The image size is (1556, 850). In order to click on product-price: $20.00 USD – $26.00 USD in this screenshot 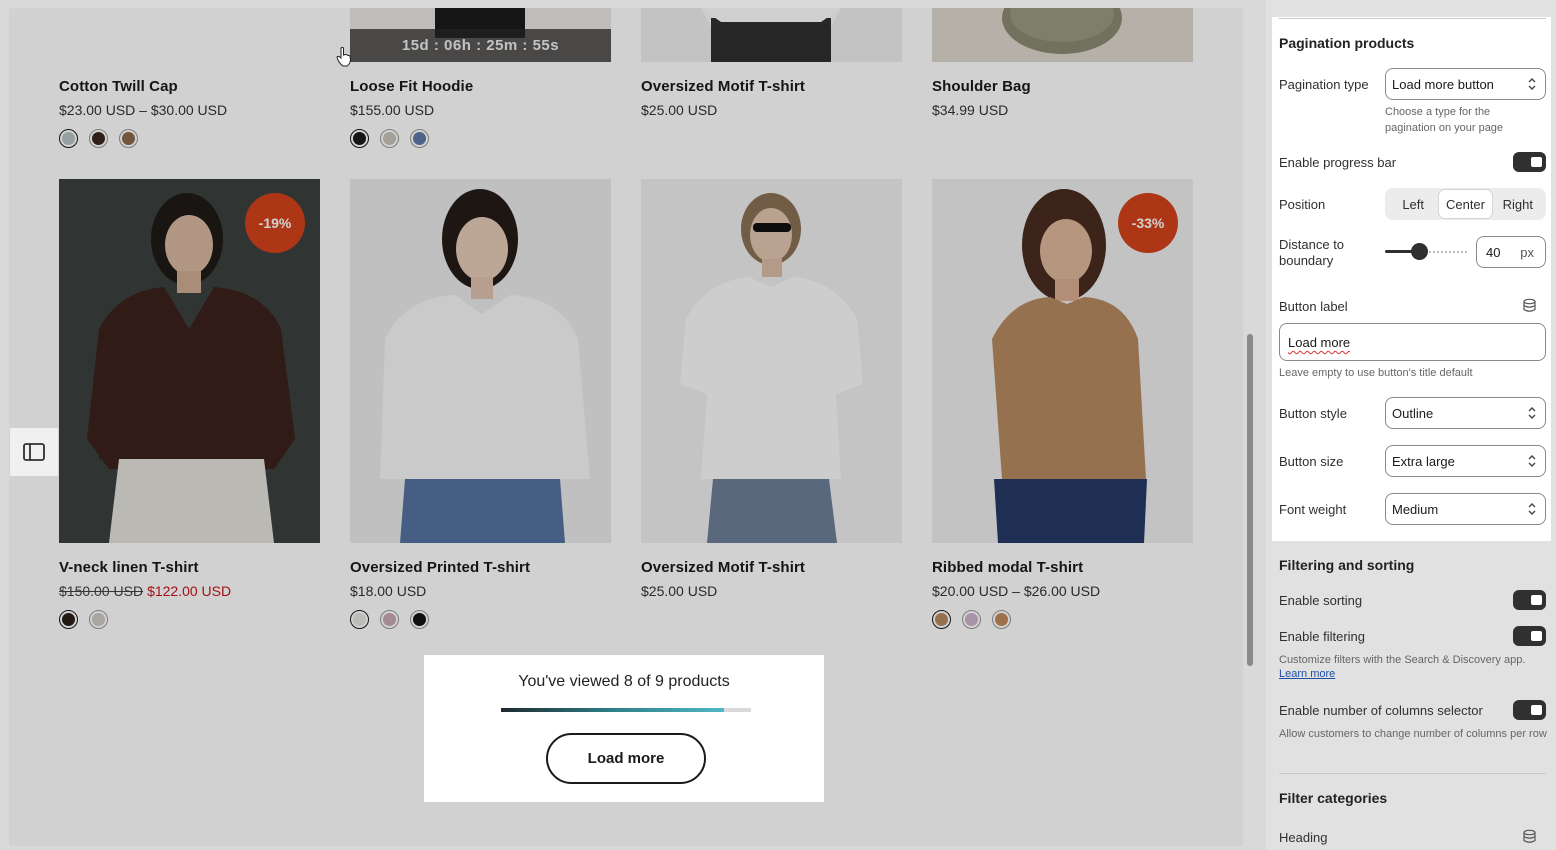, I will do `click(1016, 591)`.